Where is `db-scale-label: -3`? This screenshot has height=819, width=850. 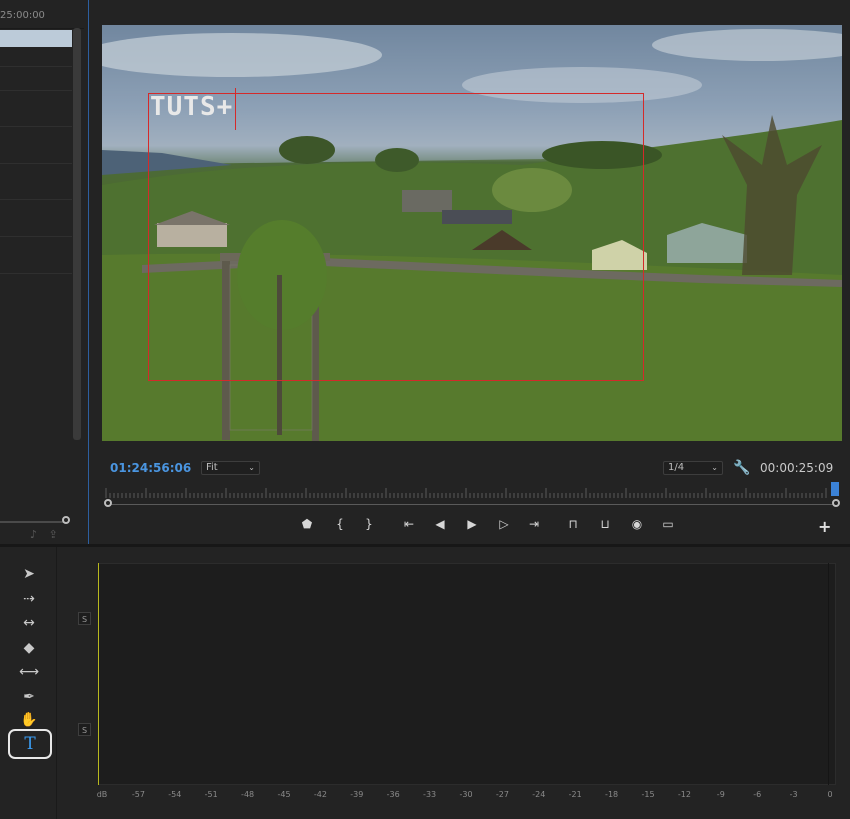 db-scale-label: -3 is located at coordinates (793, 794).